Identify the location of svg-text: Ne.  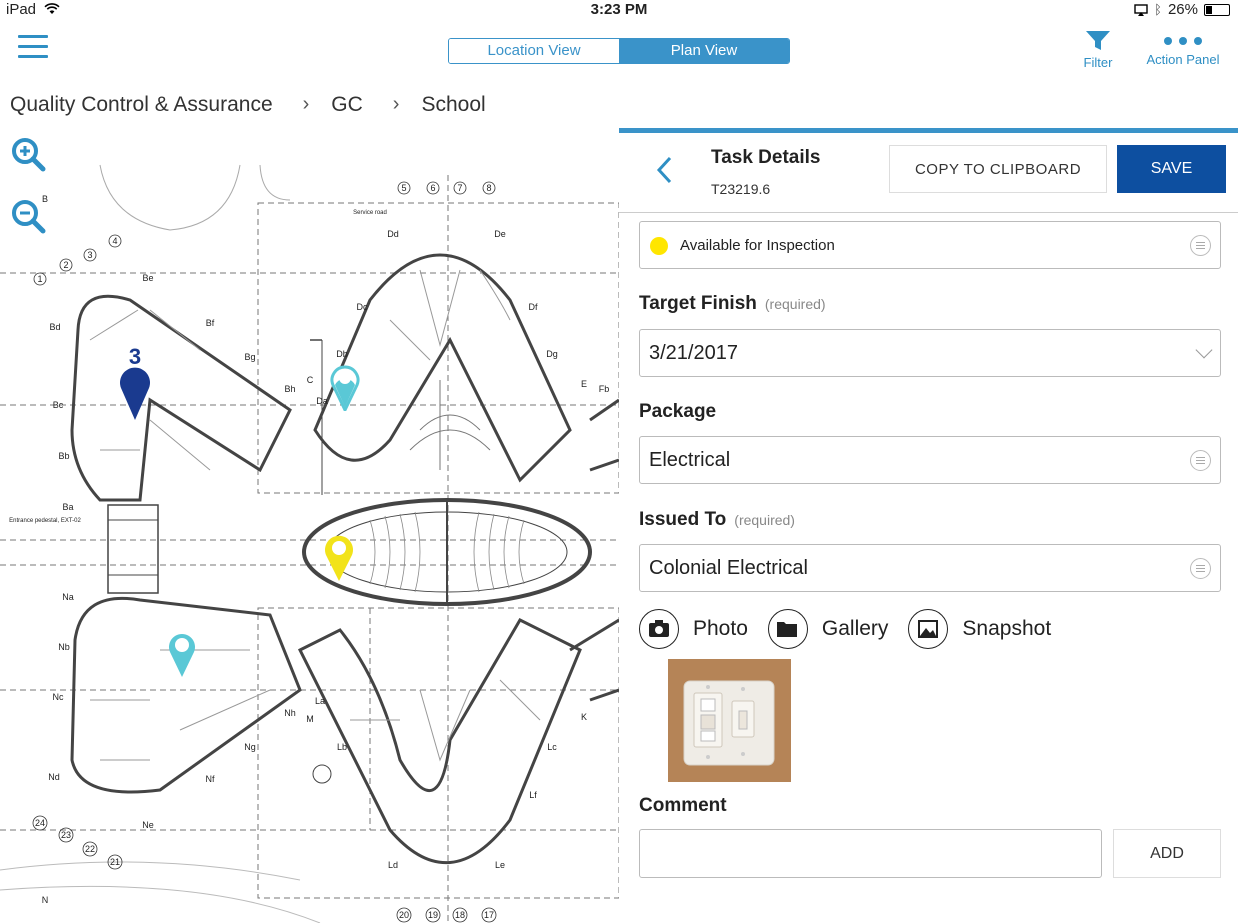
(148, 825).